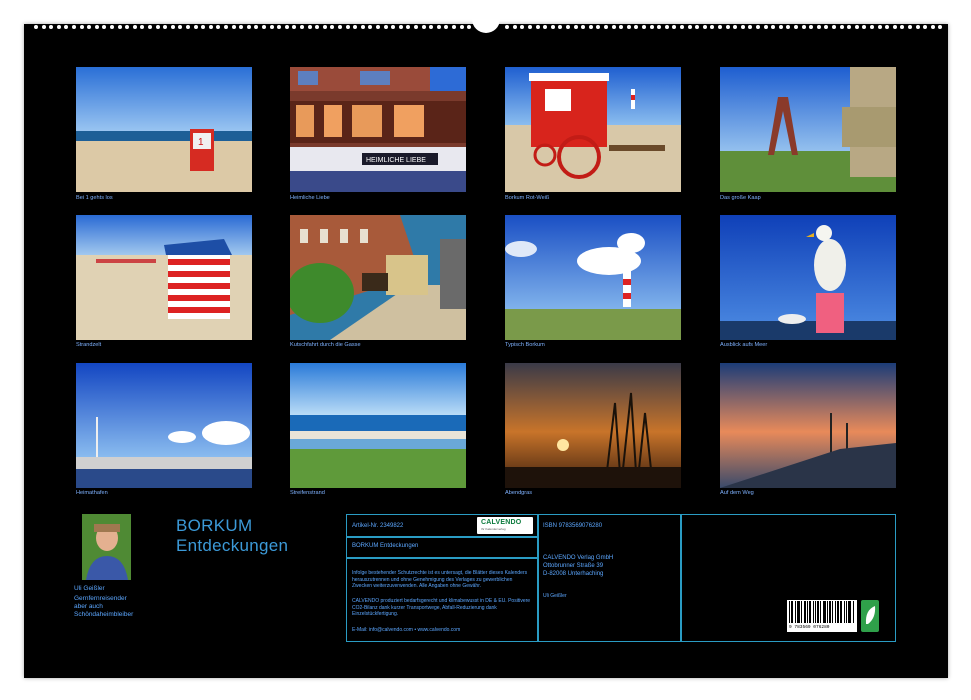 The width and height of the screenshot is (971, 700). What do you see at coordinates (555, 596) in the screenshot?
I see `author-credit: Uli Geißler` at bounding box center [555, 596].